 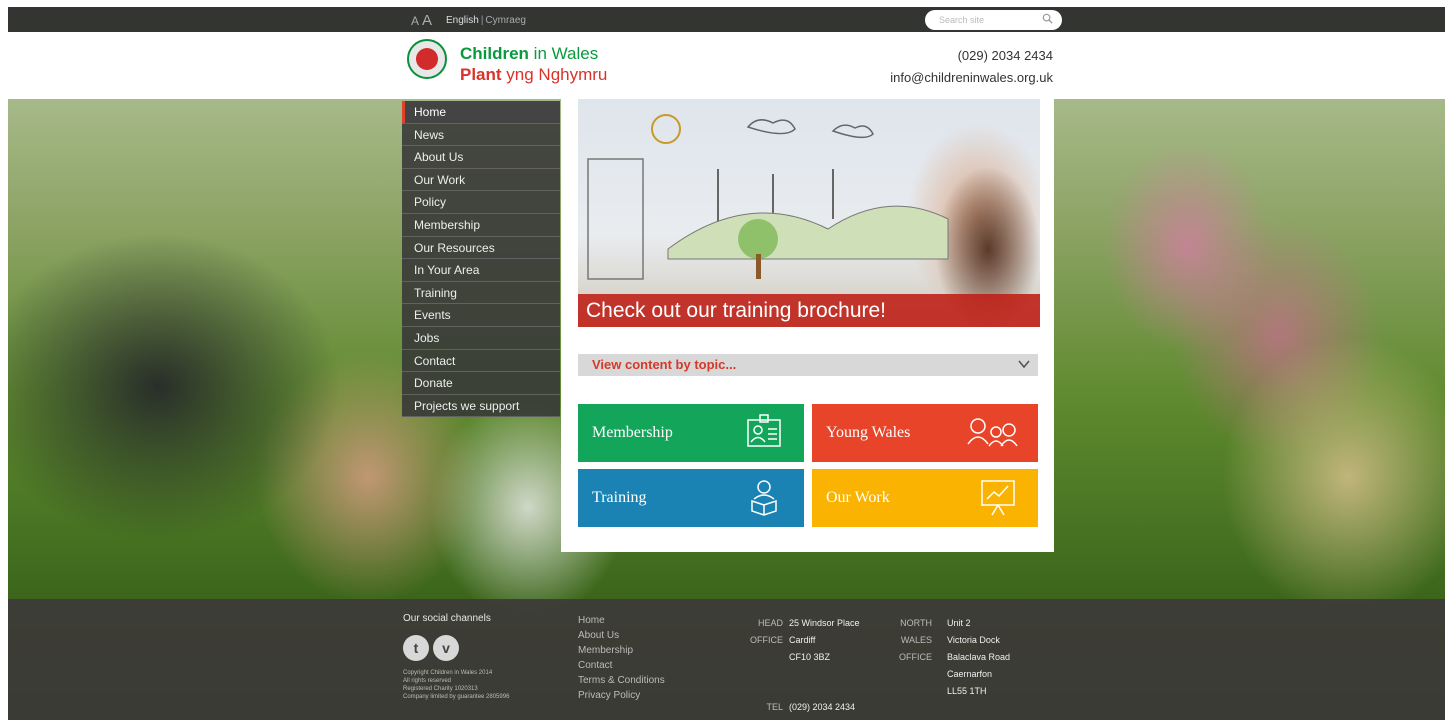 I want to click on tile-training: Training, so click(x=691, y=498).